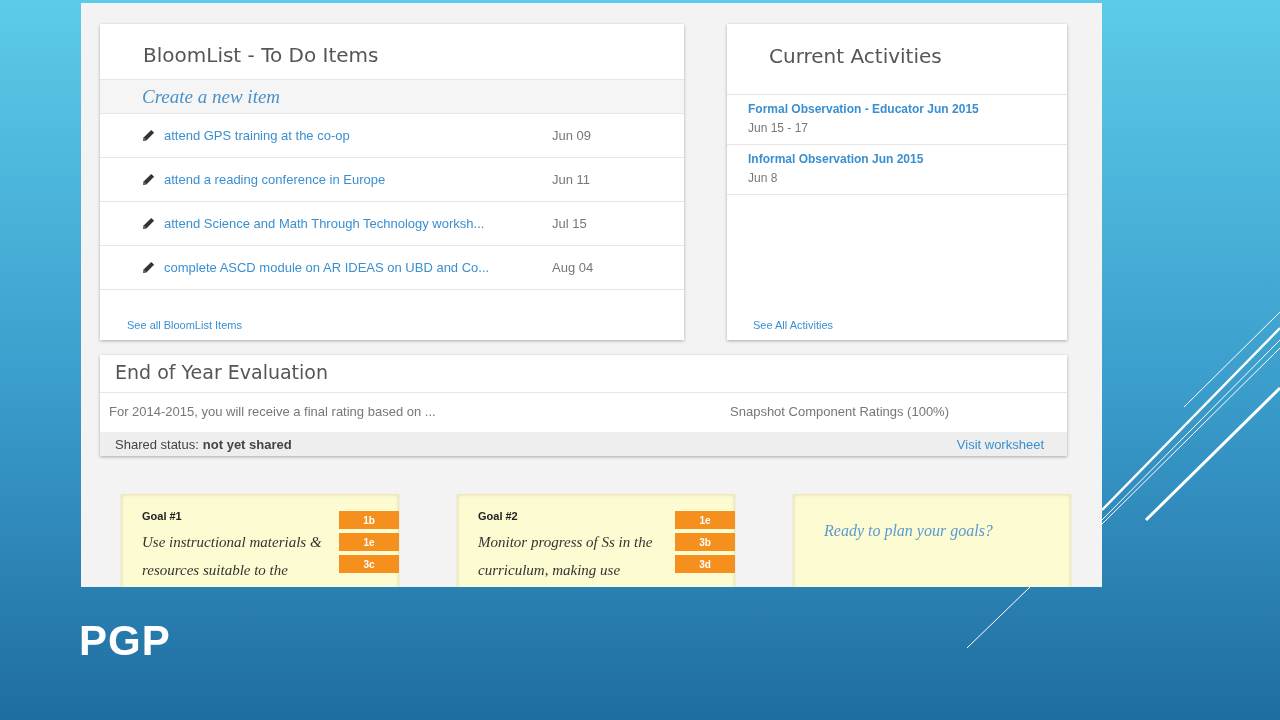 The image size is (1280, 720). Describe the element at coordinates (358, 179) in the screenshot. I see `todo-item-link: attend a reading conference in Europe` at that location.